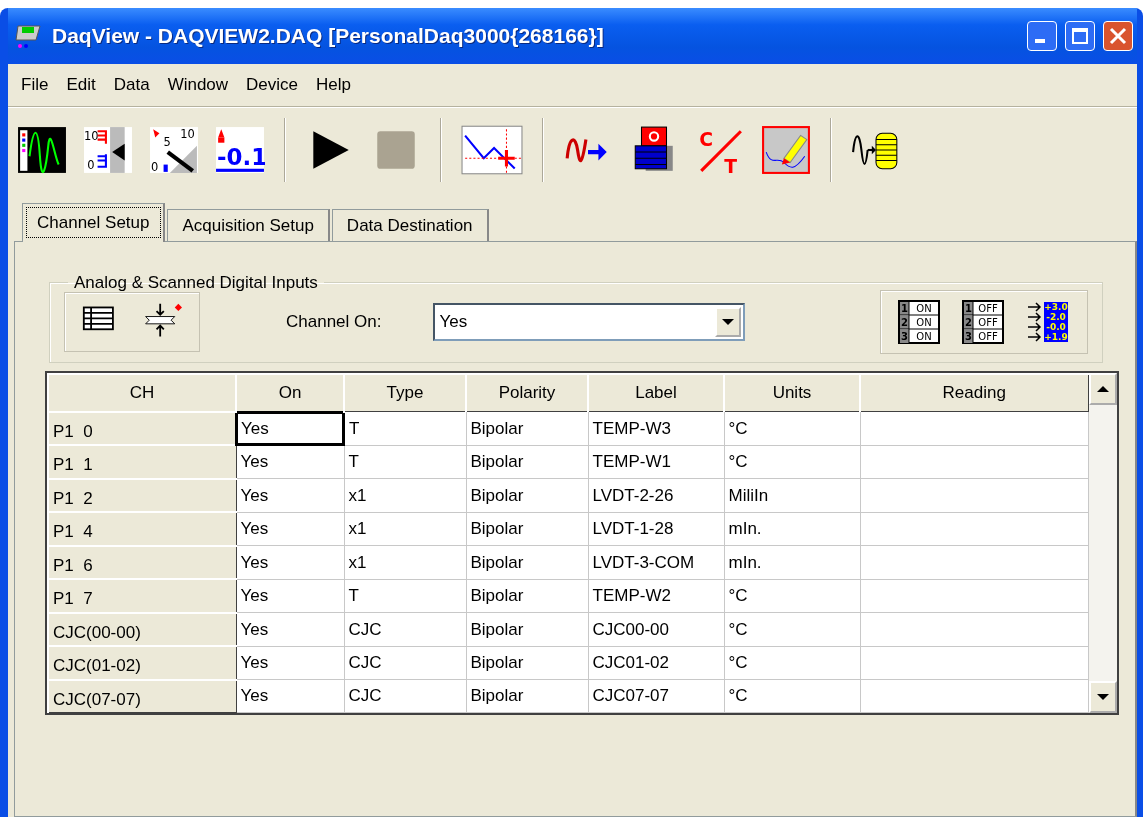  I want to click on app-icon, so click(29, 36).